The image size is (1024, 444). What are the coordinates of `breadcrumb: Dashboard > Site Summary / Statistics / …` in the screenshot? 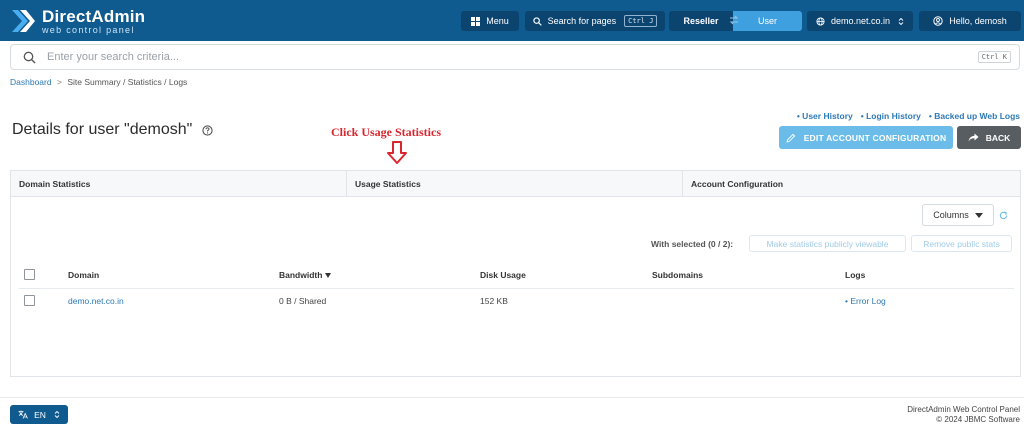 It's located at (98, 82).